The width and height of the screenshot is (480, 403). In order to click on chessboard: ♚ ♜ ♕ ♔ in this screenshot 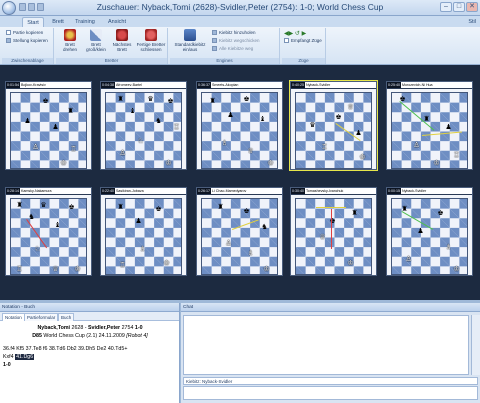, I will do `click(333, 236)`.